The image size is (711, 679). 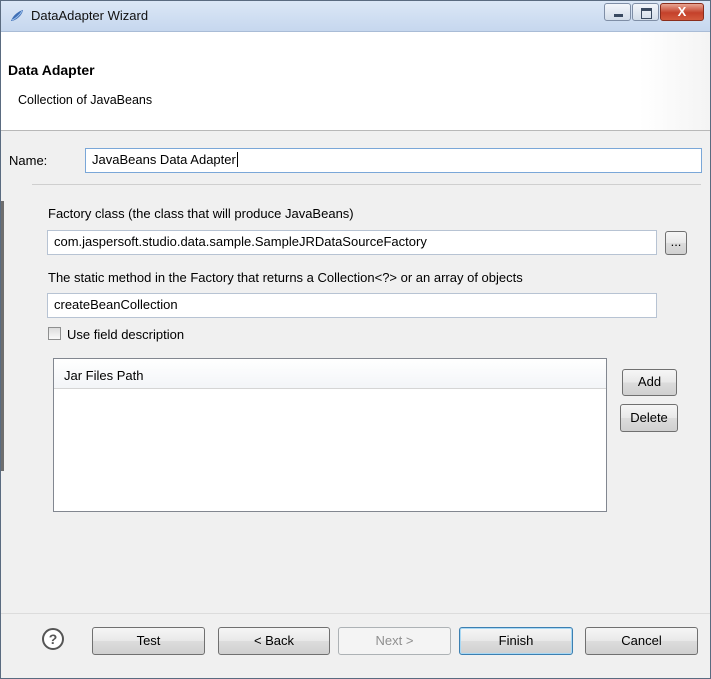 I want to click on finish-button: Finish, so click(x=516, y=641).